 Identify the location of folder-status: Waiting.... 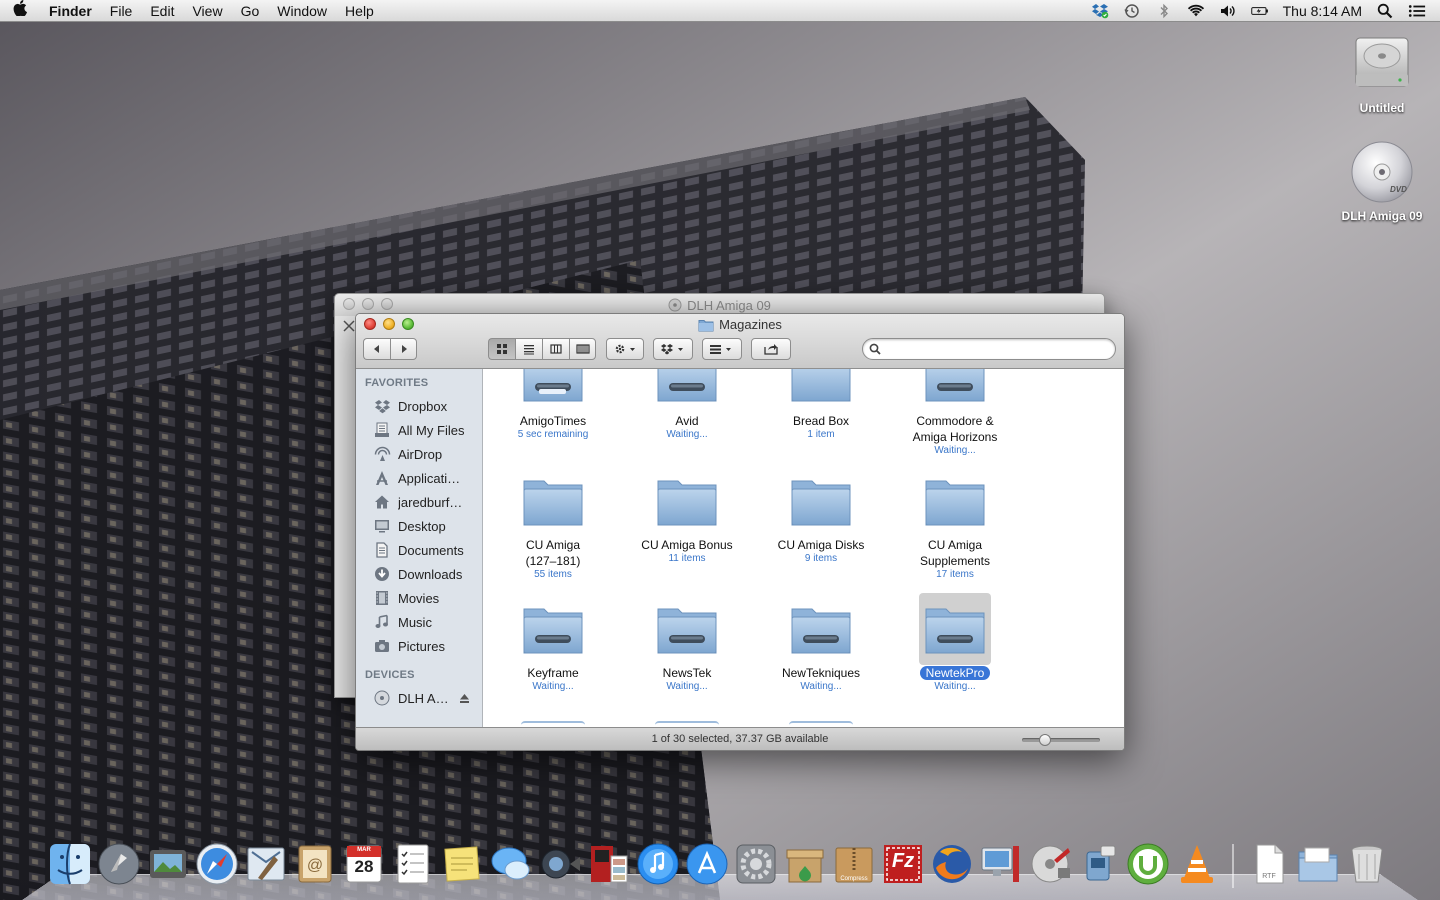
(955, 687).